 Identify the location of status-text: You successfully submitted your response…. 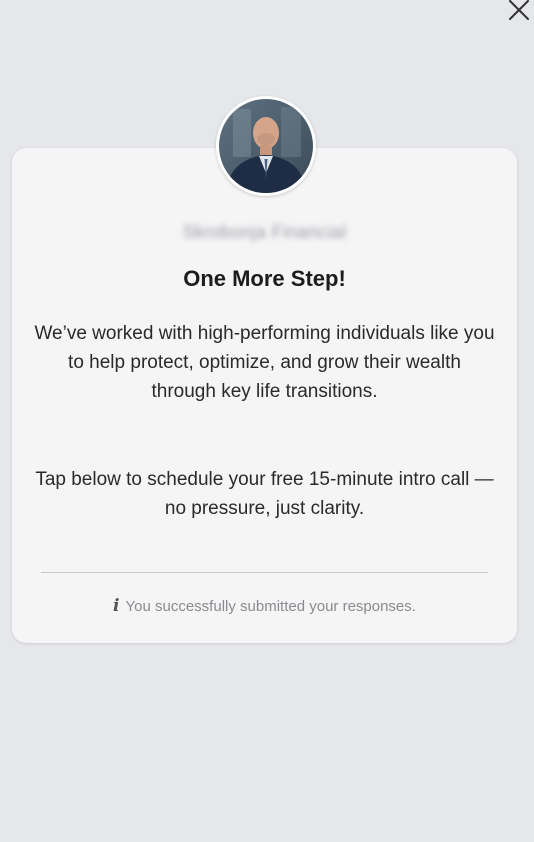
(270, 606).